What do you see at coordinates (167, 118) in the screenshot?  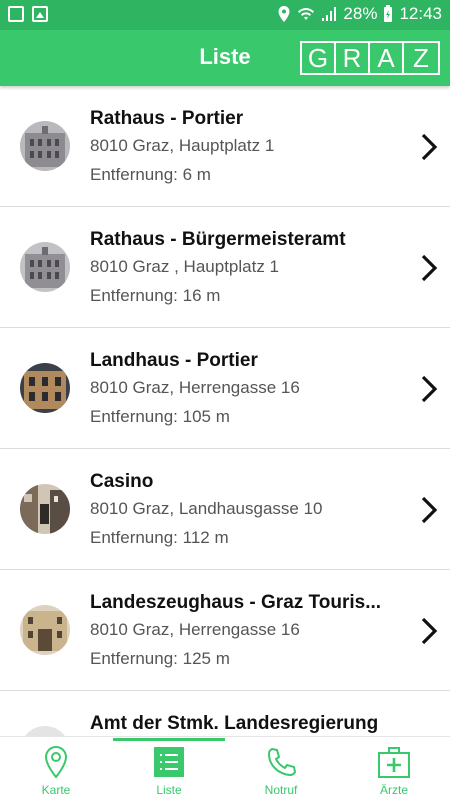 I see `location-name: Rathaus - Portier` at bounding box center [167, 118].